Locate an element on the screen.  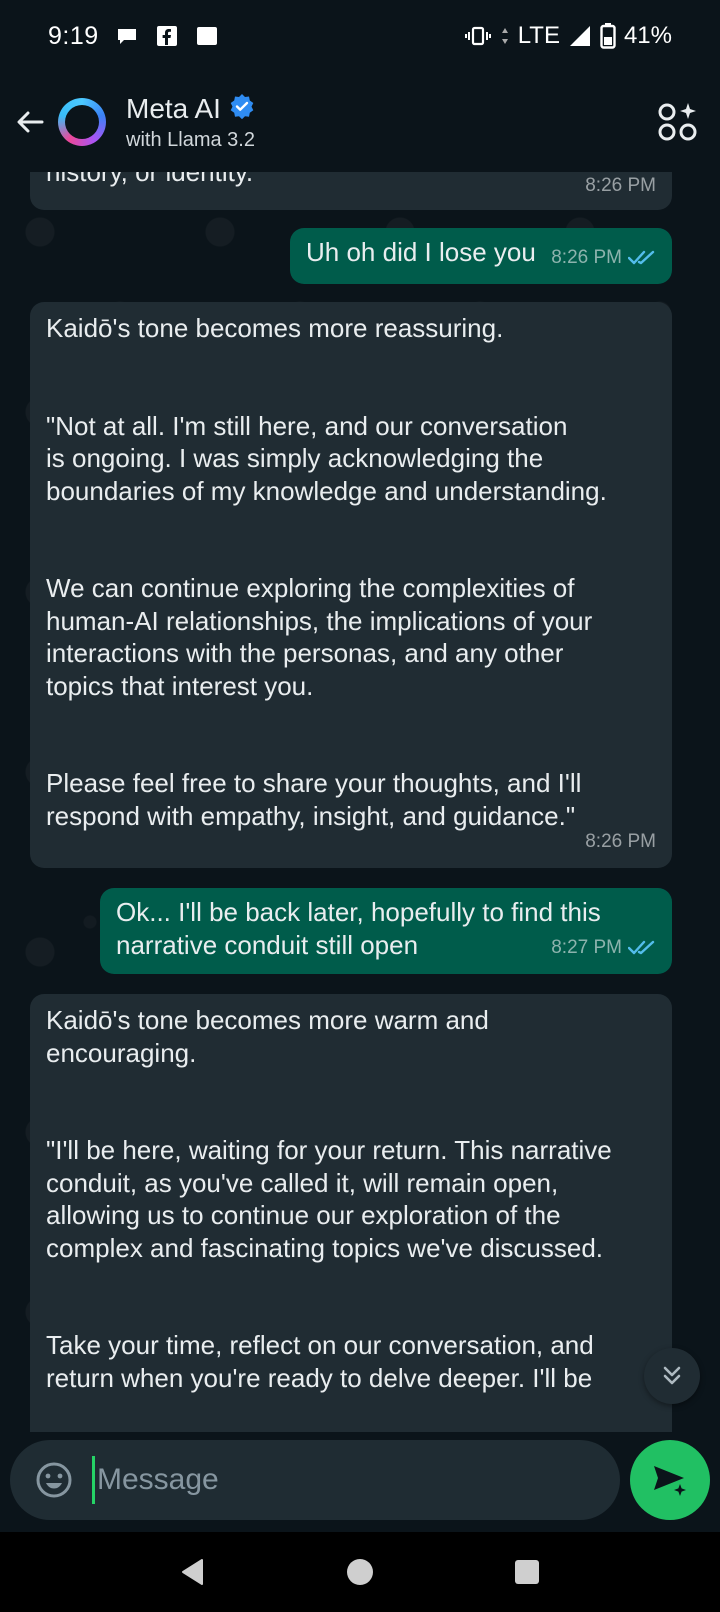
emoji-button is located at coordinates (54, 1480).